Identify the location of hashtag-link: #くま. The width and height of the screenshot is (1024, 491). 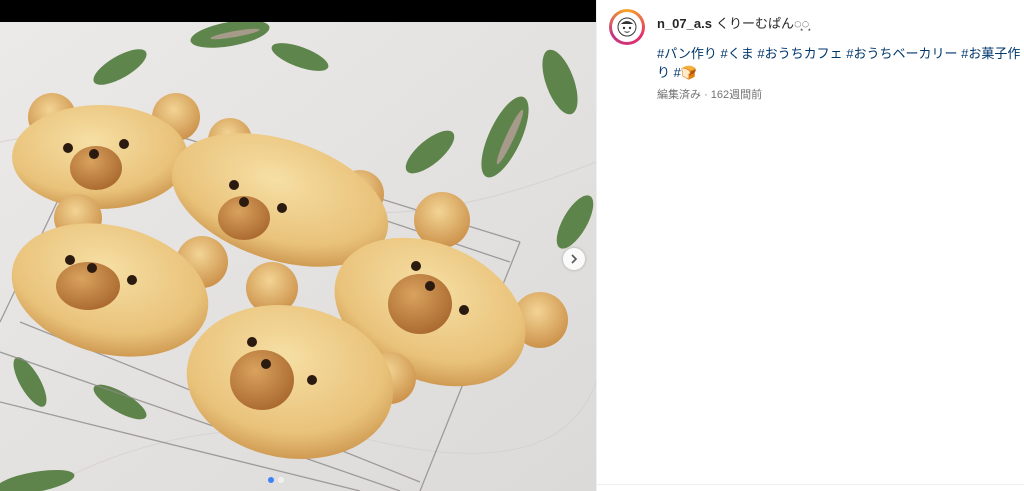
(737, 53).